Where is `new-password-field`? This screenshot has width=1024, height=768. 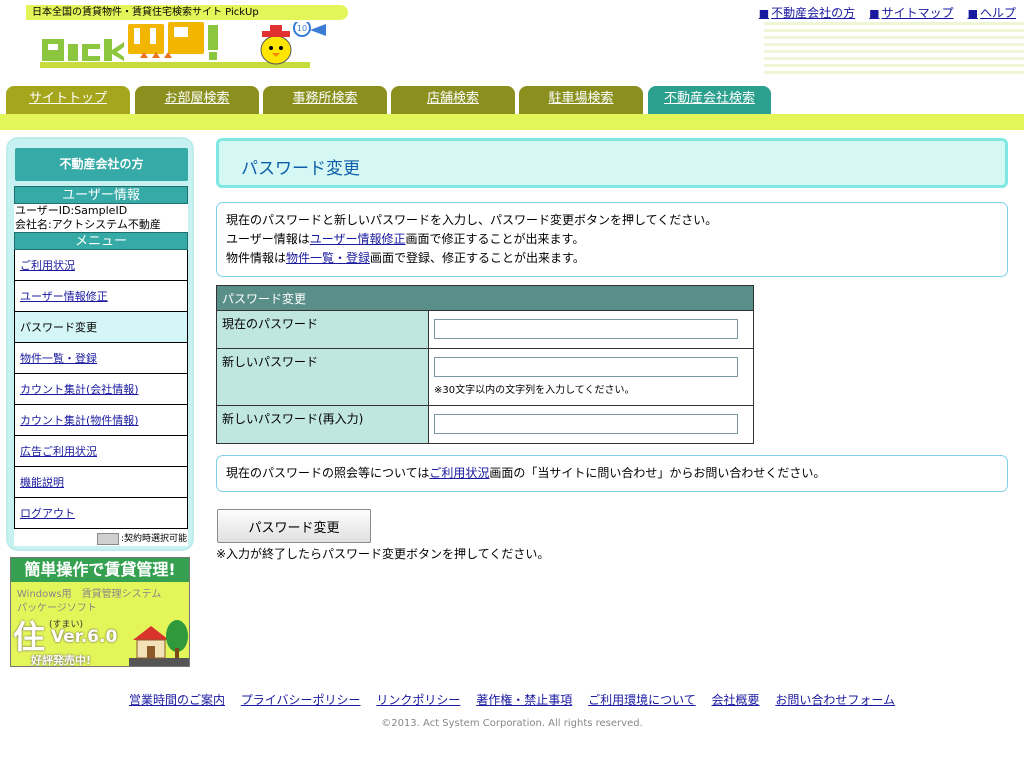
new-password-field is located at coordinates (586, 367).